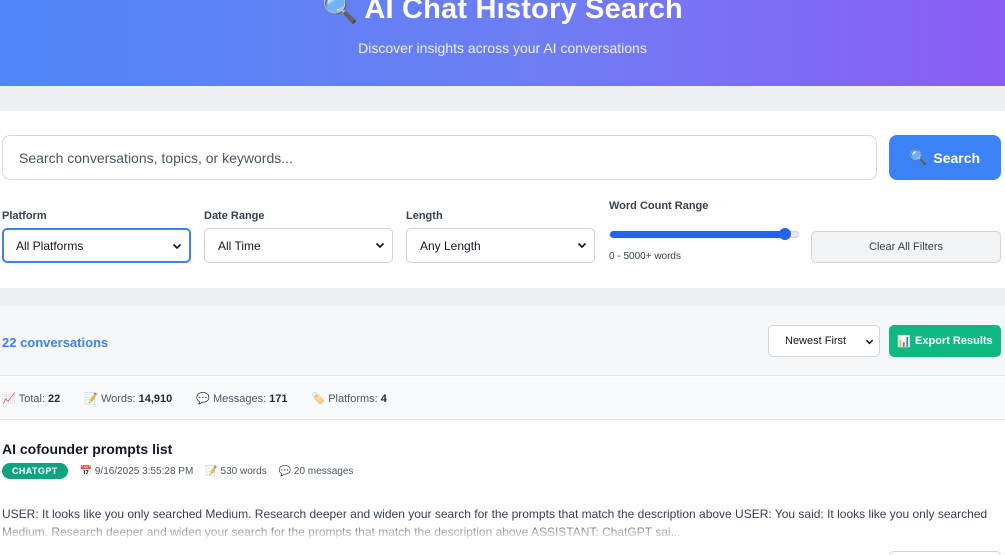 This screenshot has height=555, width=1005. I want to click on stat-words: 📝 Words: 14,910, so click(128, 398).